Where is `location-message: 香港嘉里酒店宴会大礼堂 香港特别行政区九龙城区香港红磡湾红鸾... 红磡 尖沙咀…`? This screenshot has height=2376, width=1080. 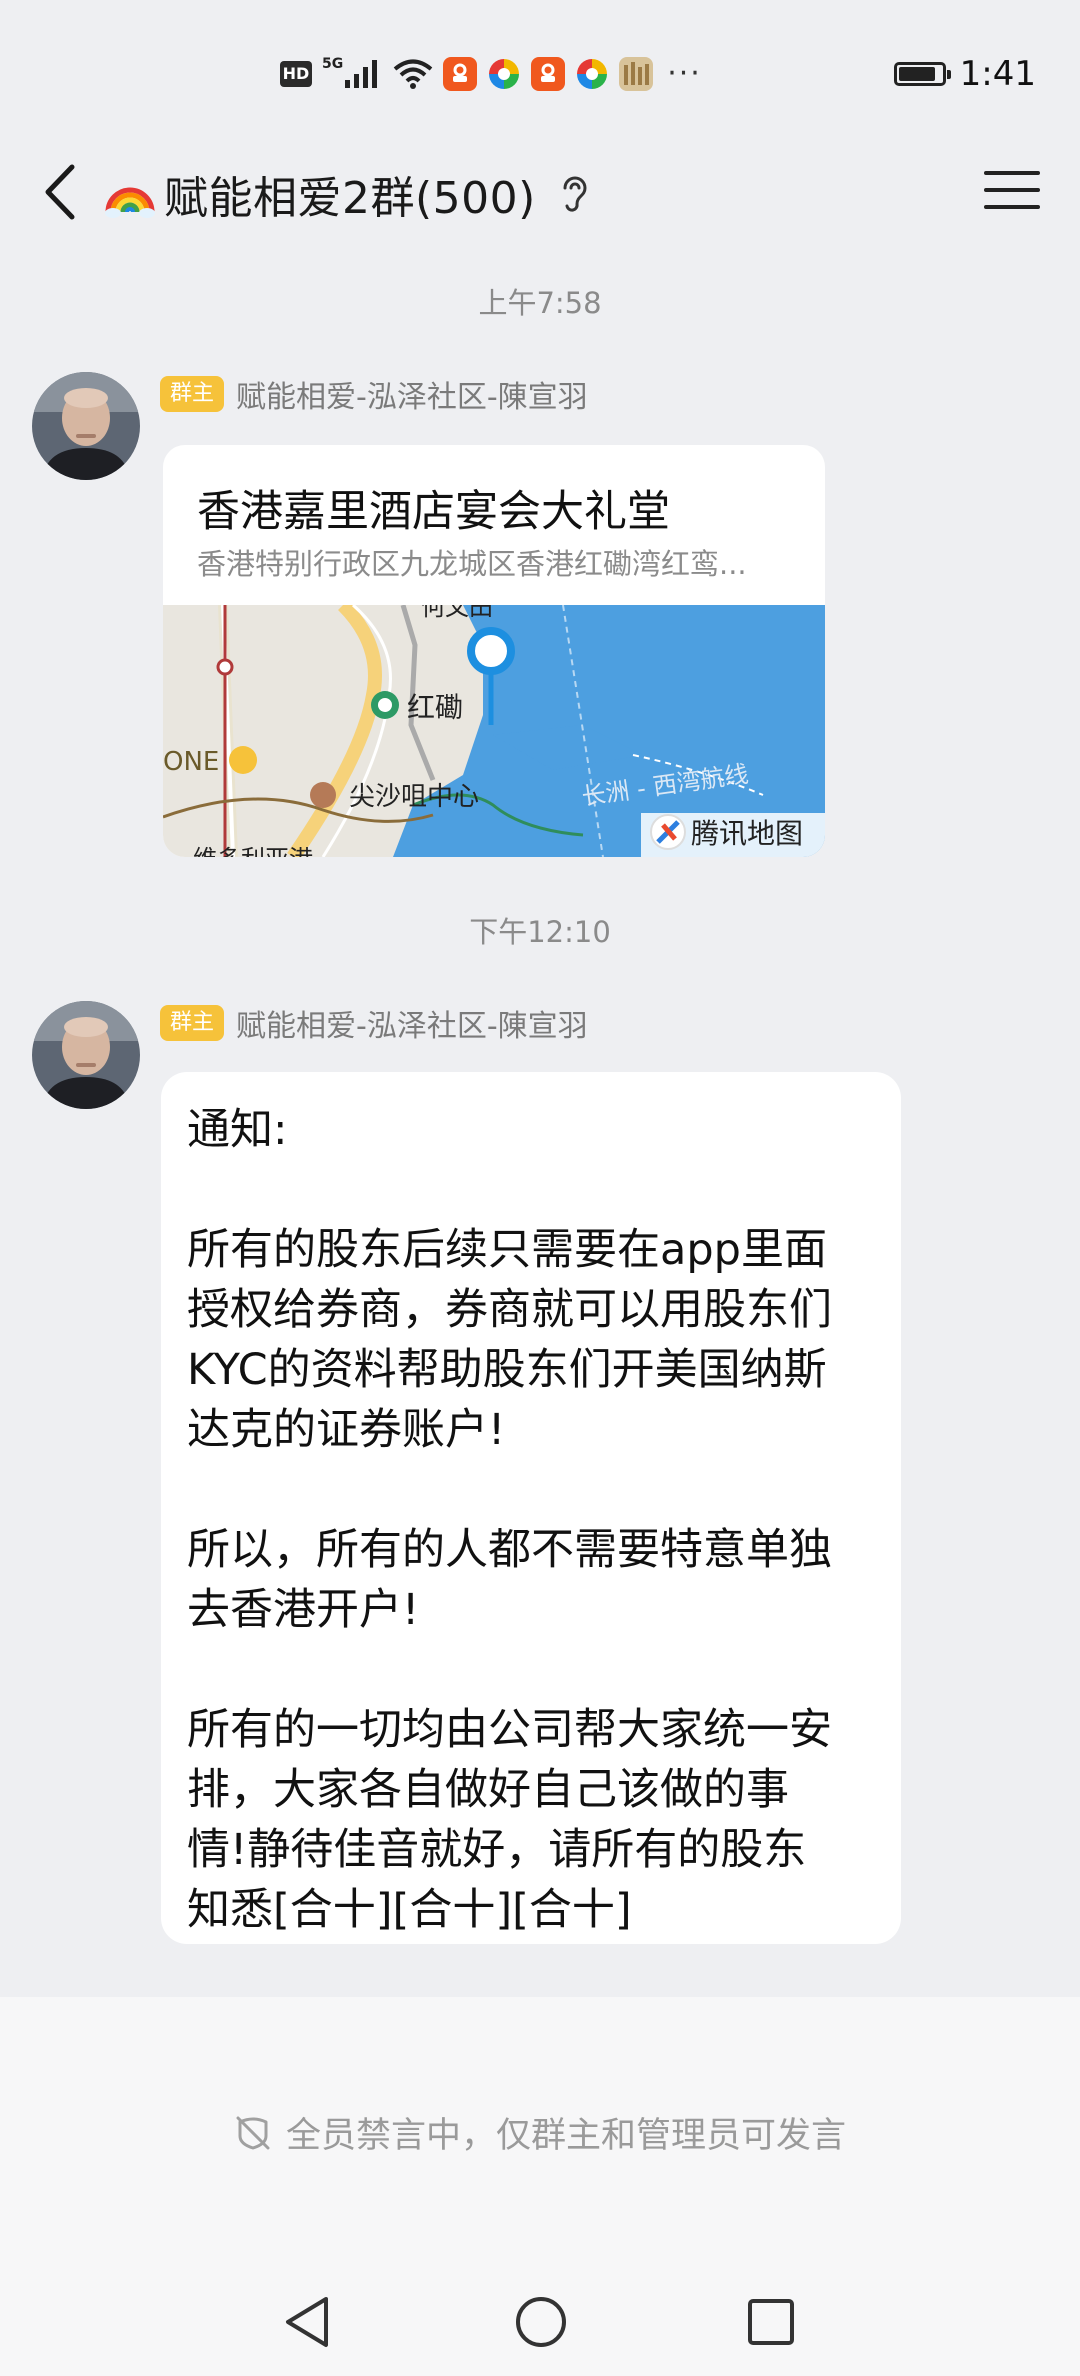
location-message: 香港嘉里酒店宴会大礼堂 香港特别行政区九龙城区香港红磡湾红鸾... 红磡 尖沙咀… is located at coordinates (494, 651).